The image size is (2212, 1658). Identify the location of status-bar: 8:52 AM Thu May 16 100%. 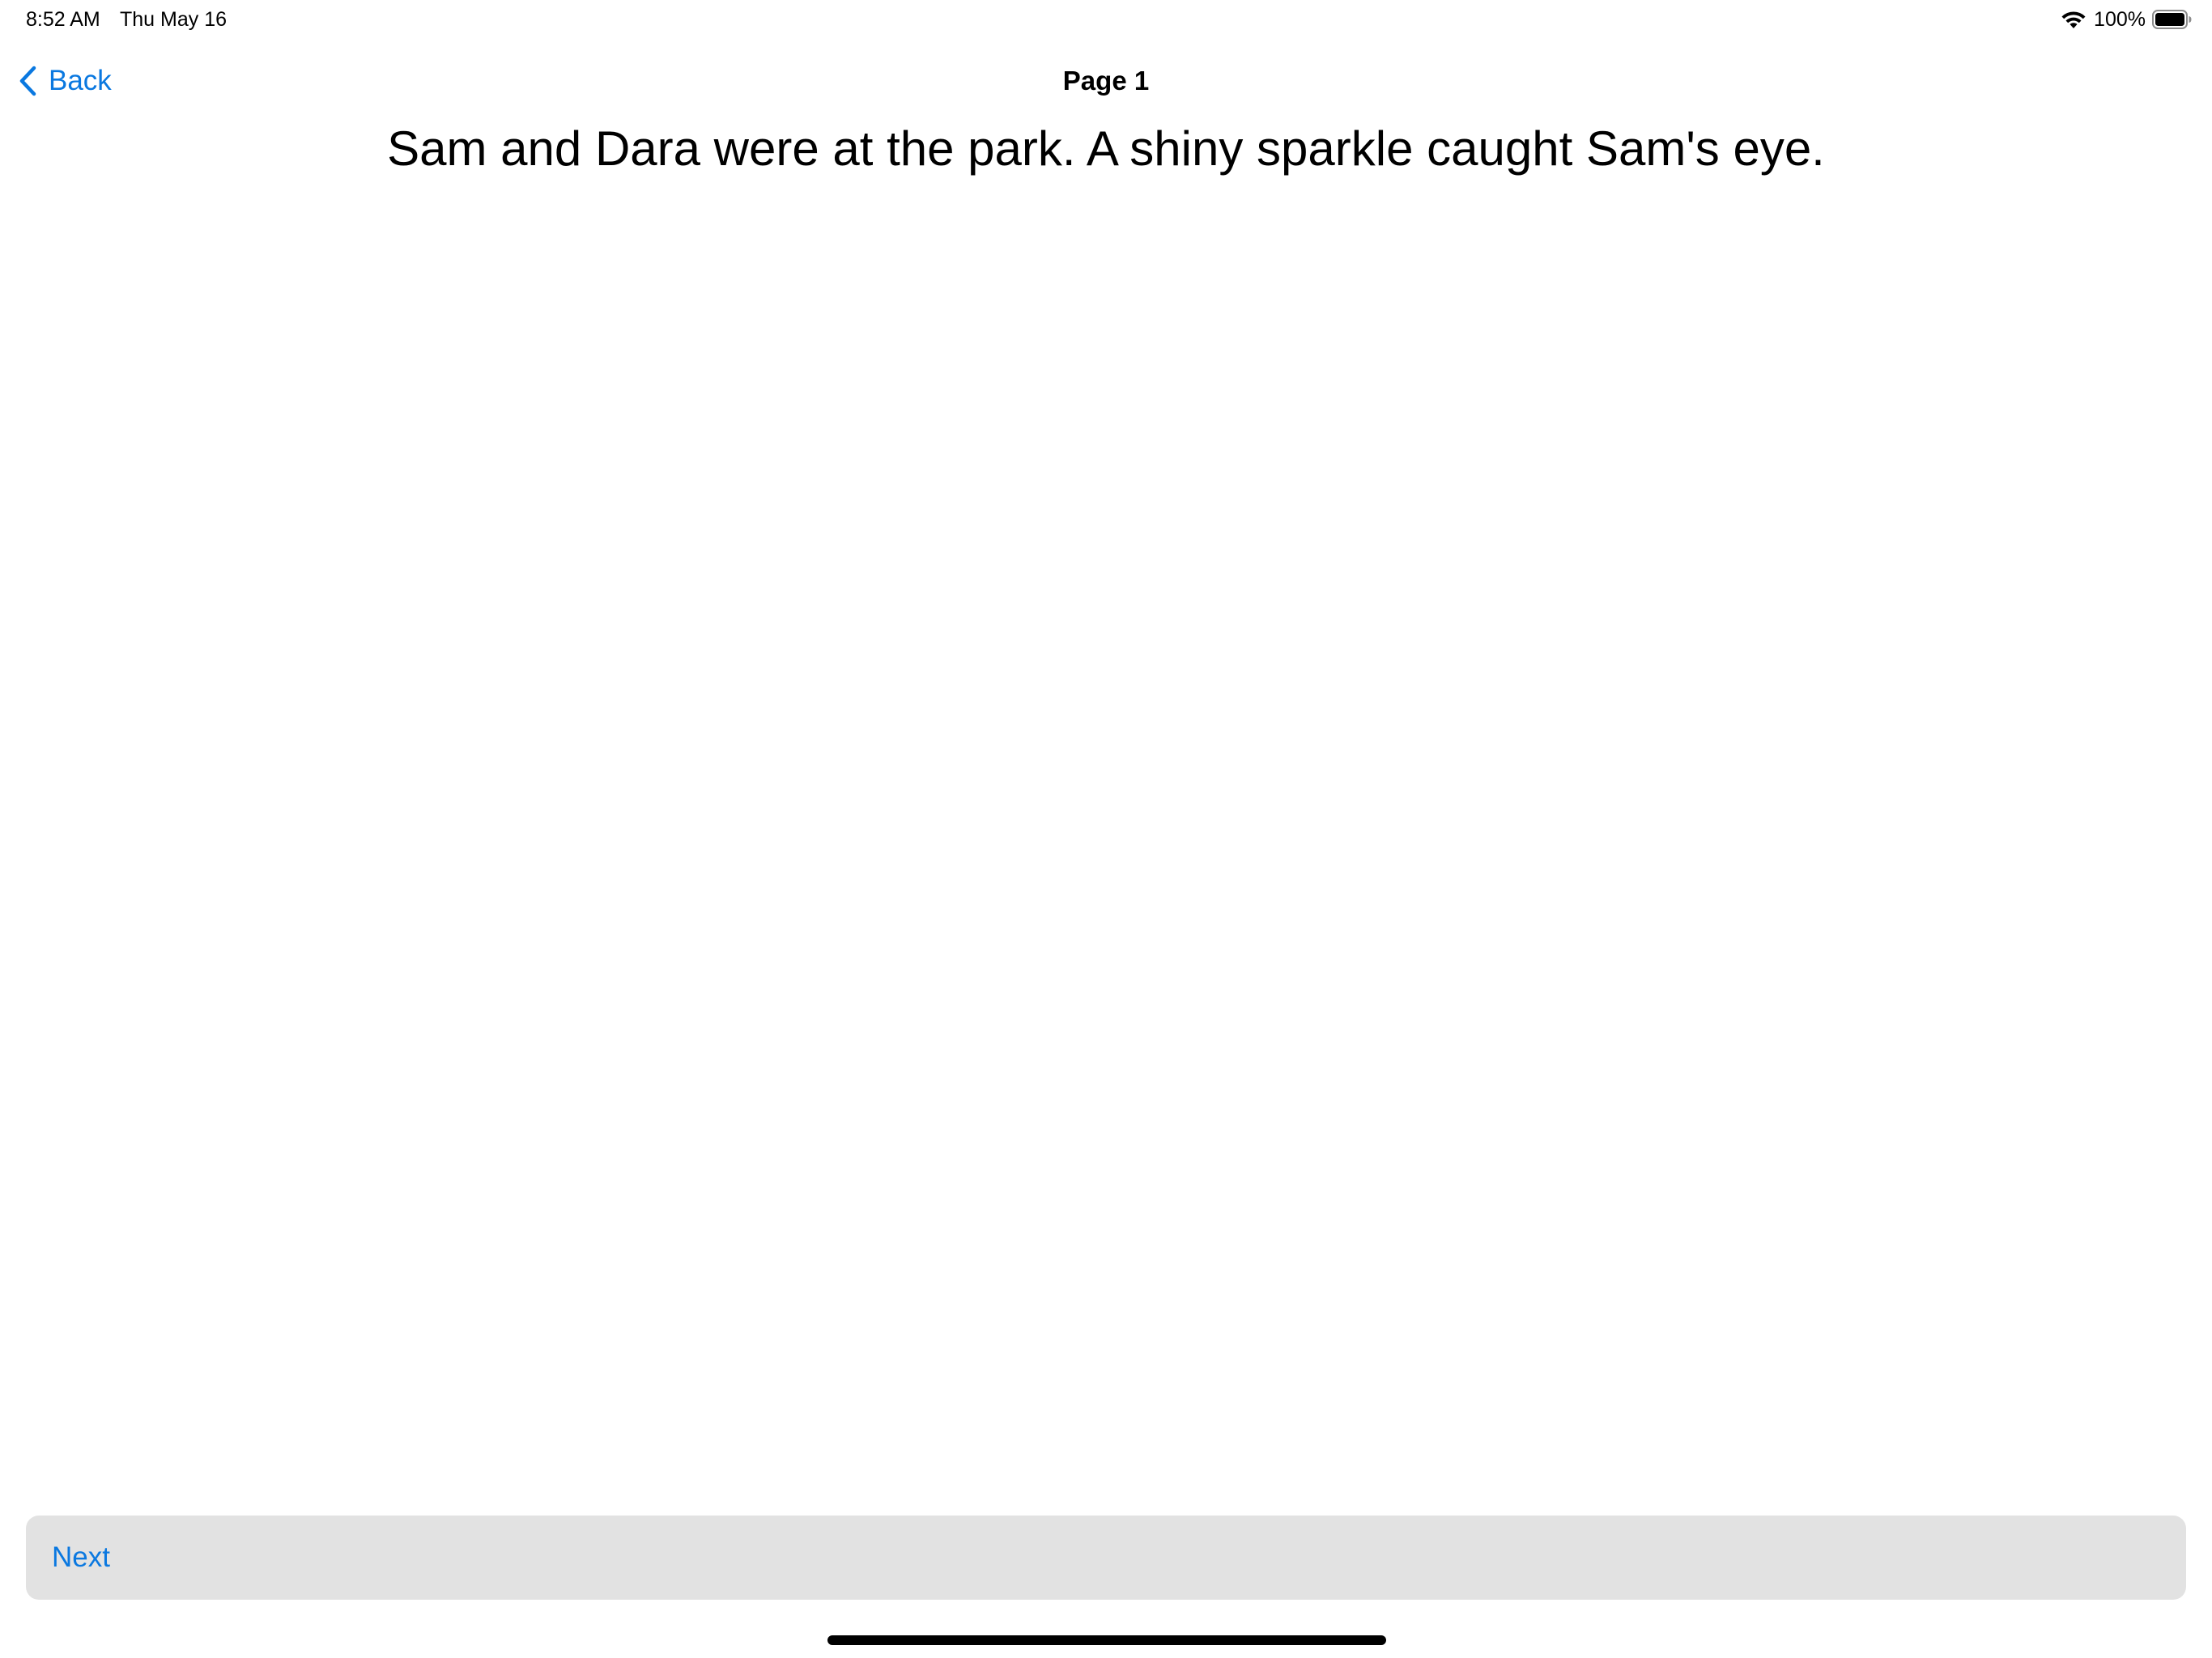
(1106, 19).